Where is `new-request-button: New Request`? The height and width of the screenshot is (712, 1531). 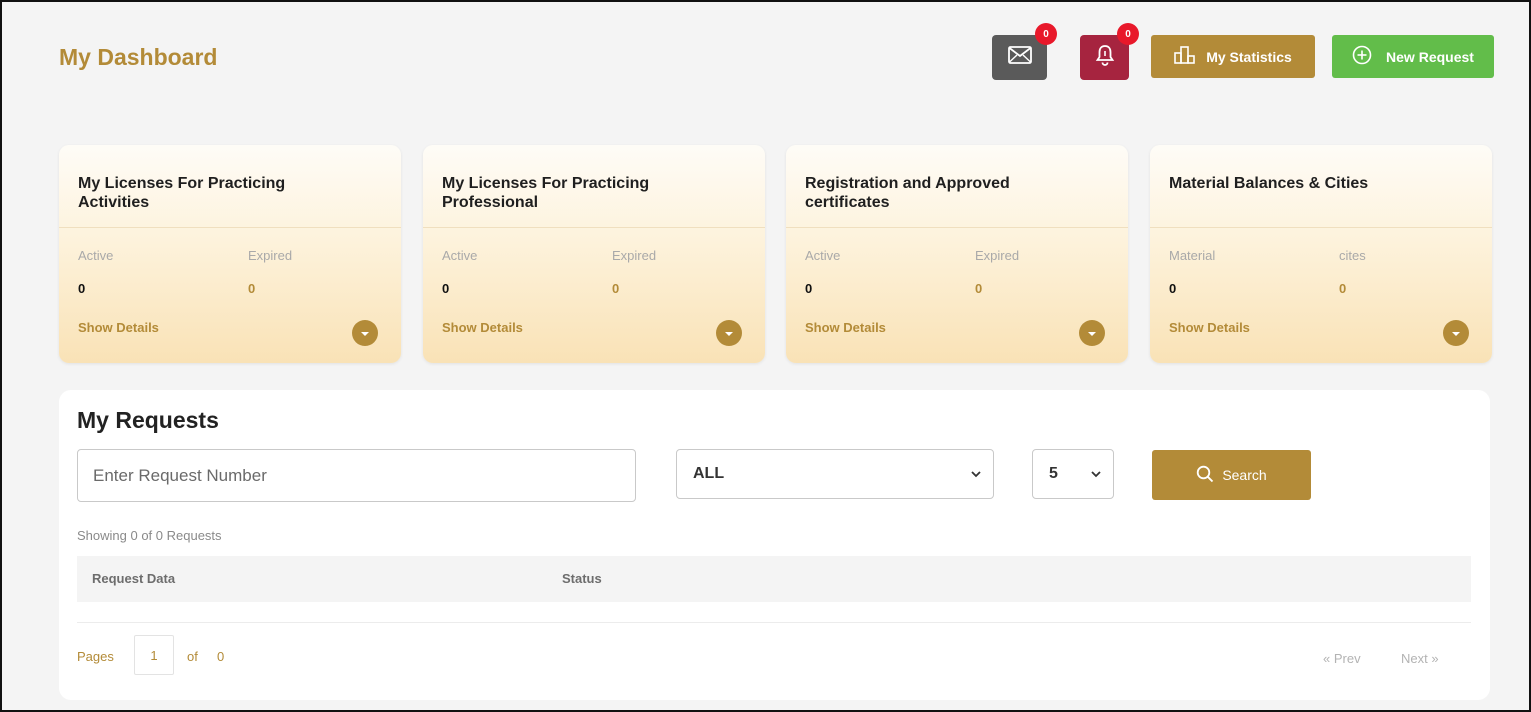 new-request-button: New Request is located at coordinates (1413, 56).